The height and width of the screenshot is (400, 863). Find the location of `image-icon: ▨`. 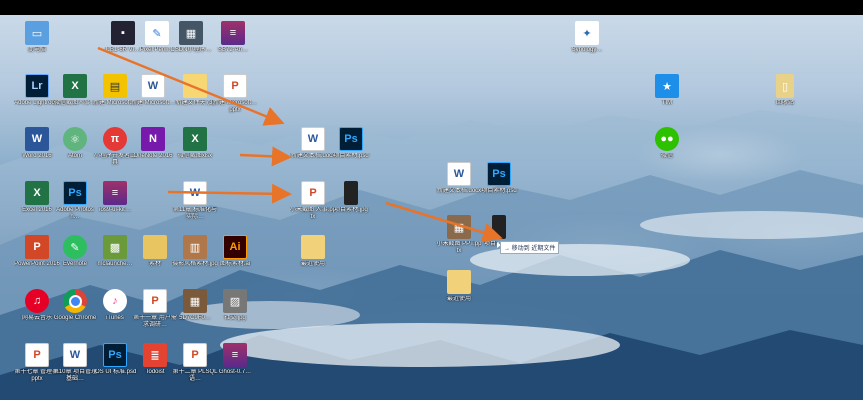

image-icon: ▨ is located at coordinates (235, 301).